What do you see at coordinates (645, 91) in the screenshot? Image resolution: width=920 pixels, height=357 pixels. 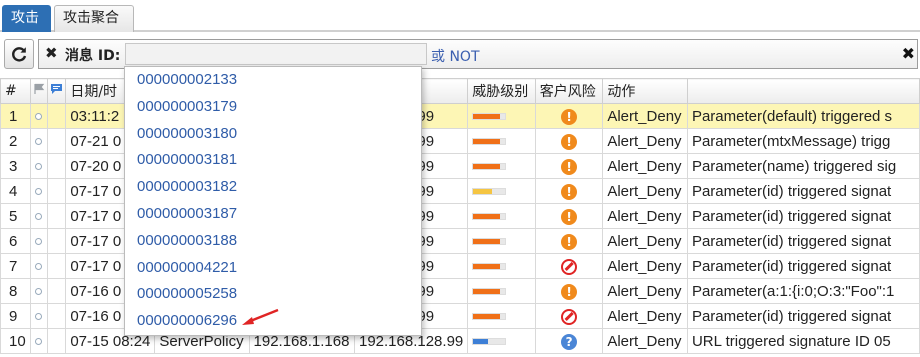 I see `column-header-action: 动作` at bounding box center [645, 91].